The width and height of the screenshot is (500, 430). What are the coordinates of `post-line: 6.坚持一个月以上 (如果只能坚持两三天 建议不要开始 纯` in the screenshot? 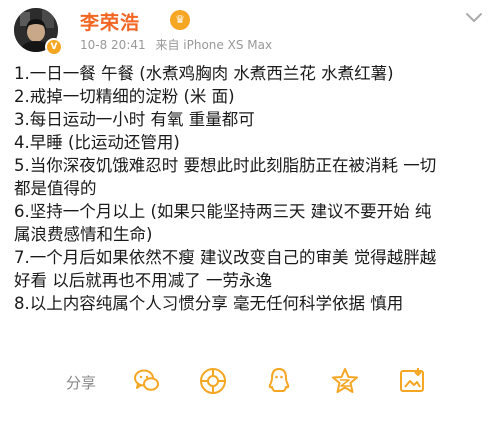 It's located at (223, 211).